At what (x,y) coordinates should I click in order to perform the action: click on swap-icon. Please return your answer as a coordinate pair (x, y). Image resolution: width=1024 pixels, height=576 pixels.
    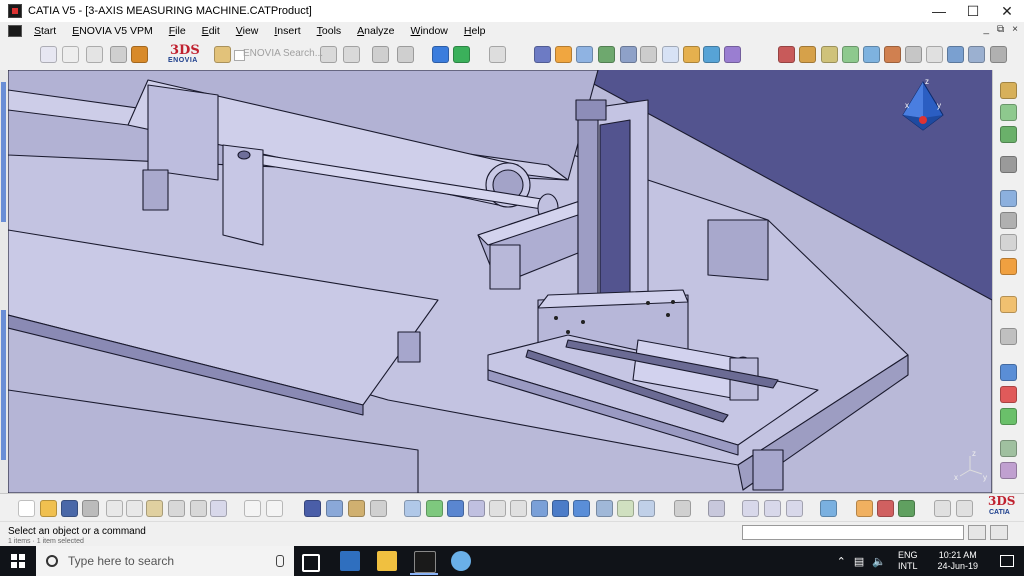
    Looking at the image, I should click on (646, 508).